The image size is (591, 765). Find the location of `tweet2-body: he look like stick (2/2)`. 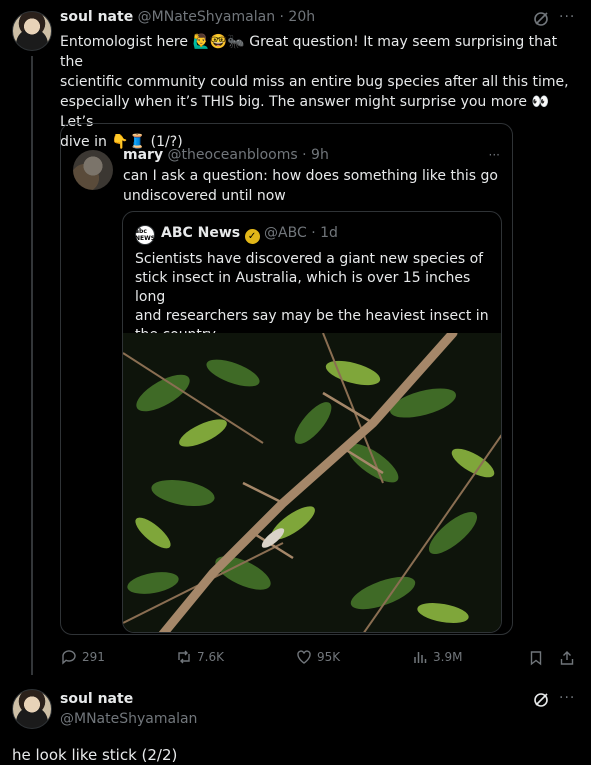

tweet2-body: he look like stick (2/2) is located at coordinates (95, 755).